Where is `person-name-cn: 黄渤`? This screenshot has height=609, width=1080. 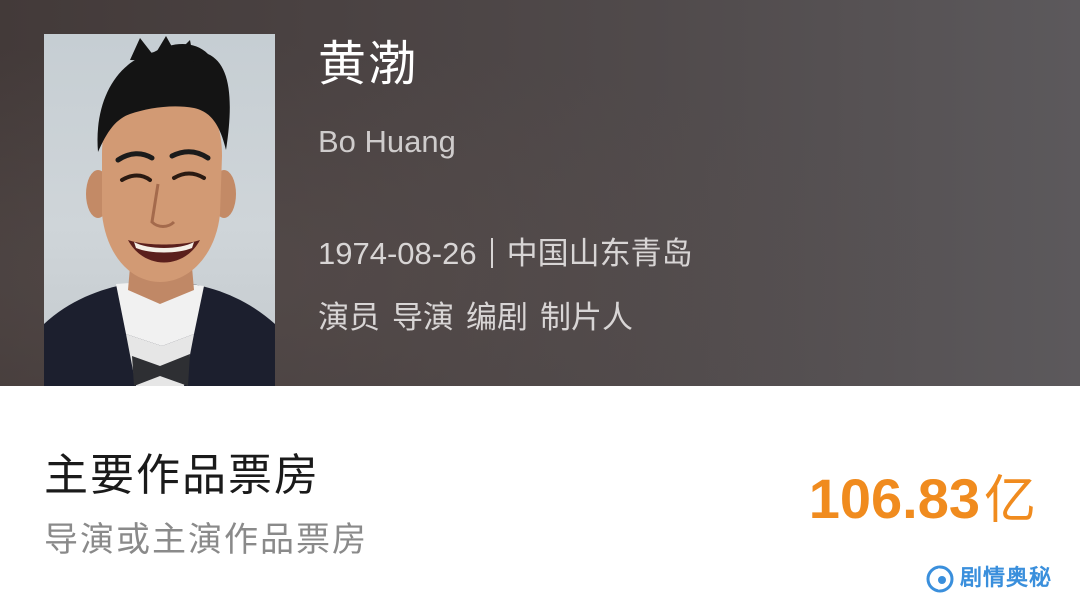 person-name-cn: 黄渤 is located at coordinates (368, 64).